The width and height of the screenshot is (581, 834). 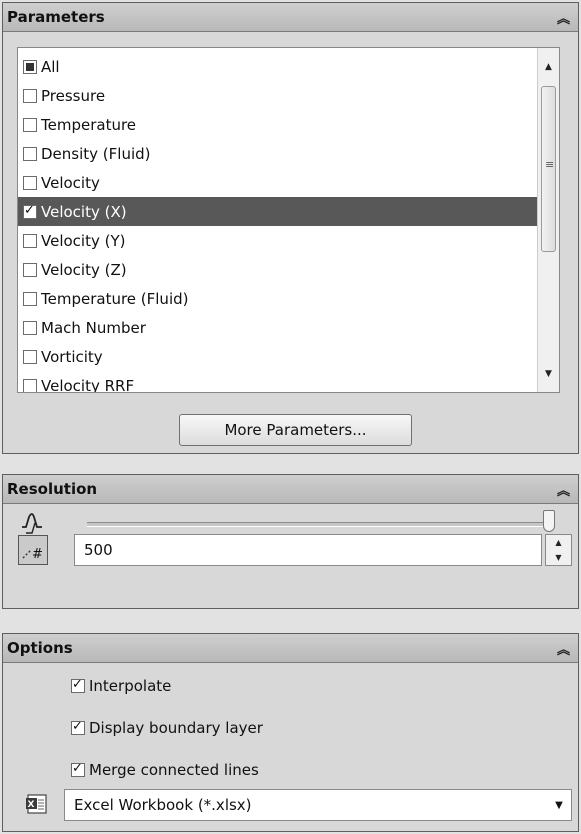 What do you see at coordinates (78, 685) in the screenshot?
I see `interpolate-checkbox` at bounding box center [78, 685].